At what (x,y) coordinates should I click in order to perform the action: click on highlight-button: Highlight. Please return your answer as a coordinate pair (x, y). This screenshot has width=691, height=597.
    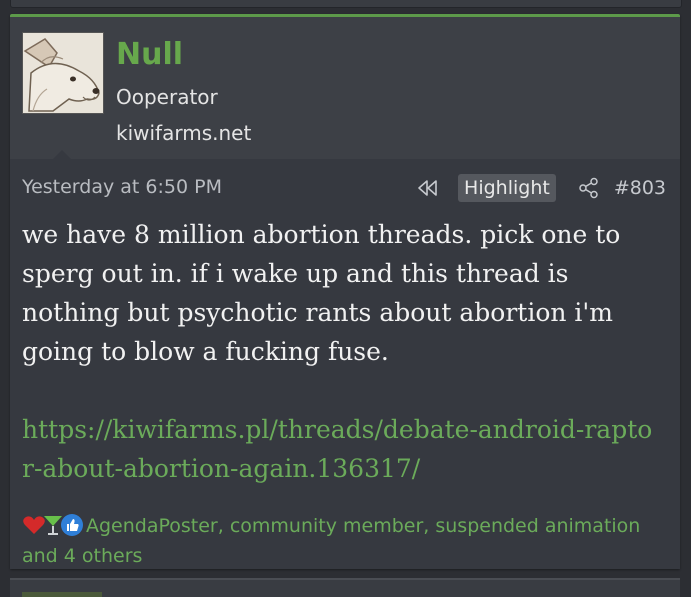
    Looking at the image, I should click on (507, 188).